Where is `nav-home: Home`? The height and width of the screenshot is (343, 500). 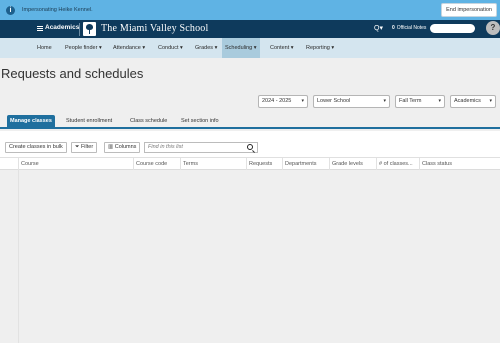
nav-home: Home is located at coordinates (44, 48).